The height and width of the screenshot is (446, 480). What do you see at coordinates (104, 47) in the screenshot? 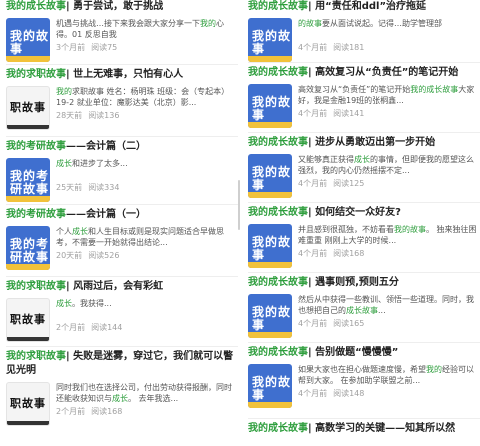
I see `read-count: 阅读75` at bounding box center [104, 47].